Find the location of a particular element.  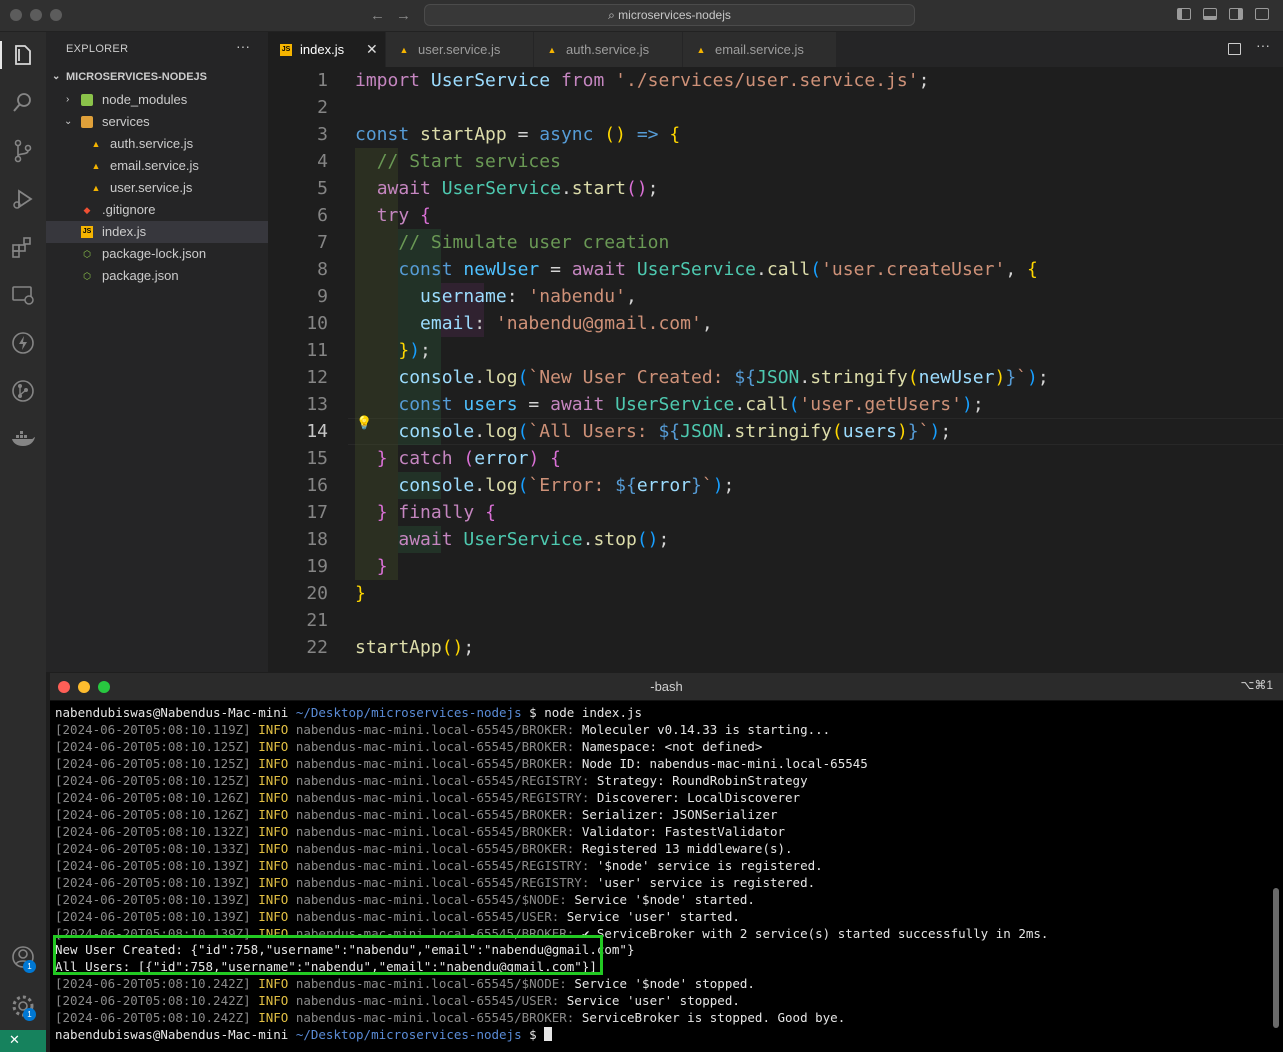

toggle-secondary-sidebar-icon is located at coordinates (1236, 14).